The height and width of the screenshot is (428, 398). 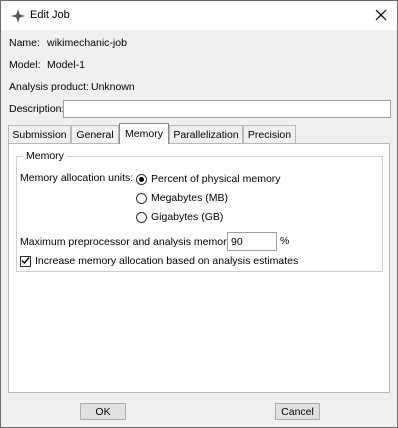 What do you see at coordinates (227, 109) in the screenshot?
I see `description-field` at bounding box center [227, 109].